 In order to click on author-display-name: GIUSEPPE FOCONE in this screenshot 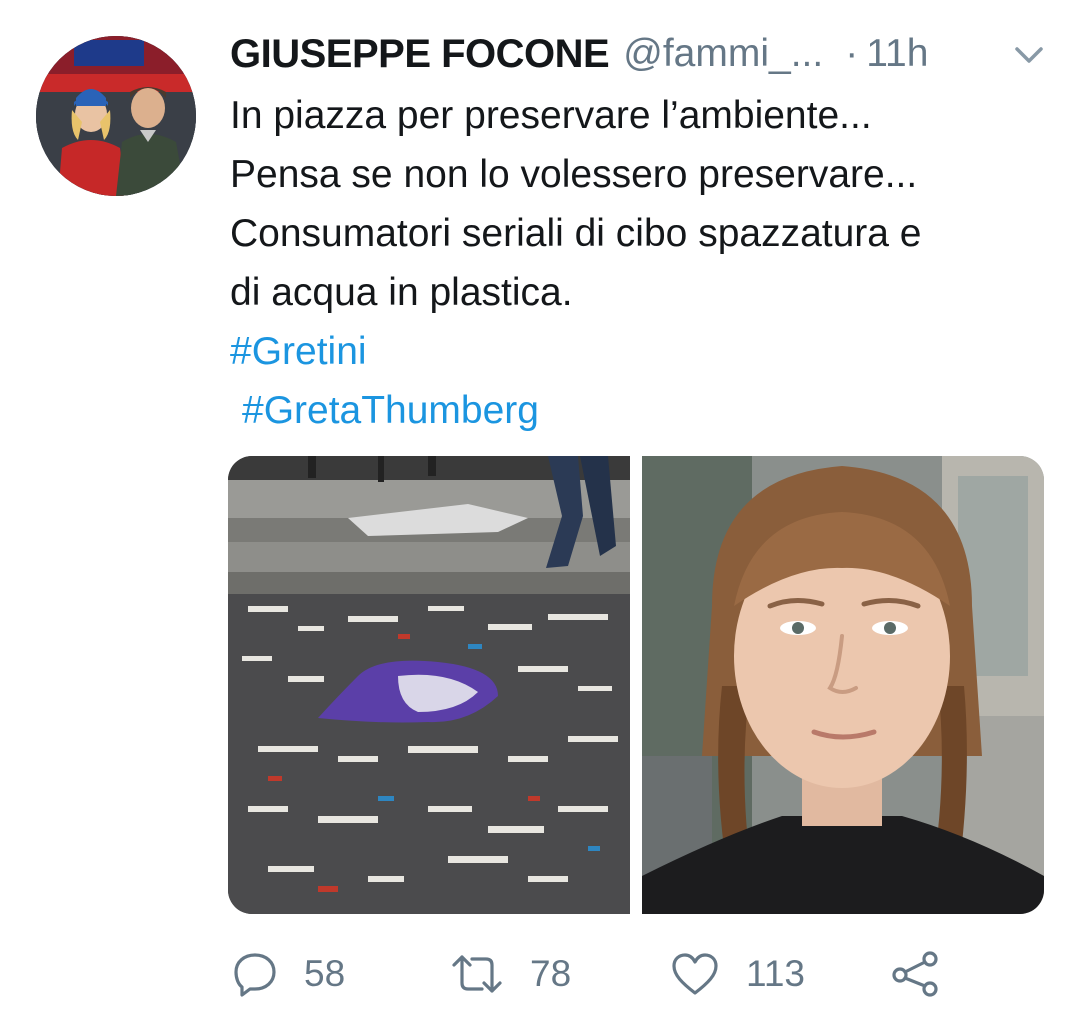, I will do `click(420, 54)`.